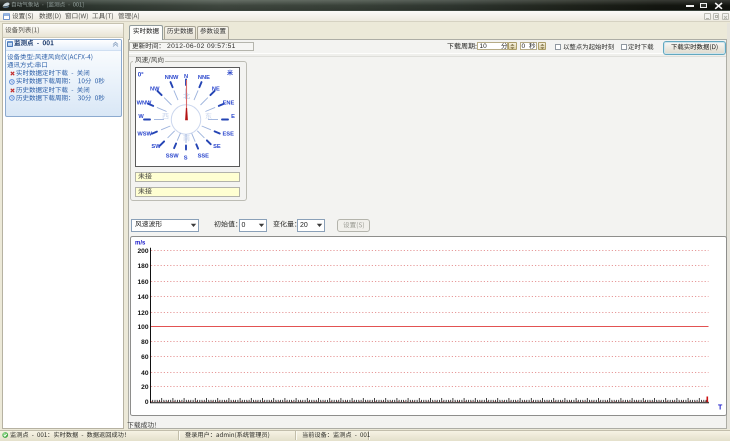 The image size is (730, 441). What do you see at coordinates (217, 147) in the screenshot?
I see `svg-text: SE` at bounding box center [217, 147].